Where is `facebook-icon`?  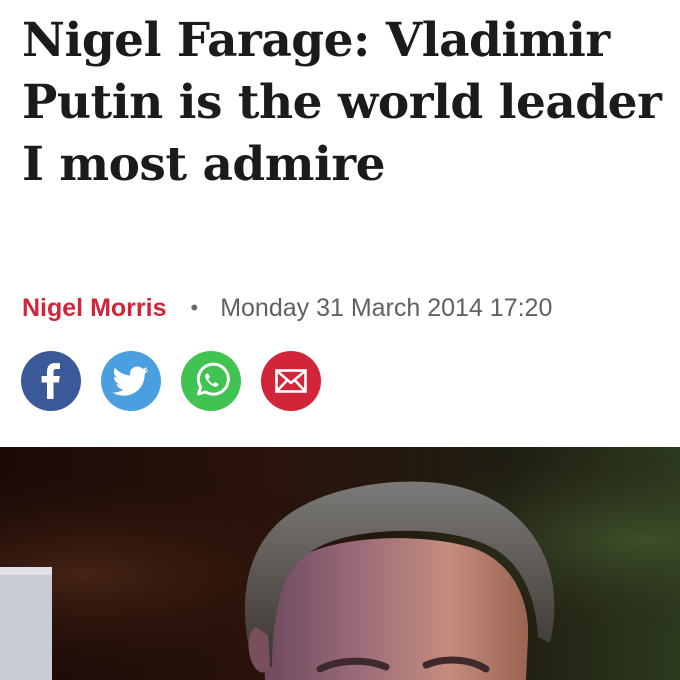 facebook-icon is located at coordinates (50, 381).